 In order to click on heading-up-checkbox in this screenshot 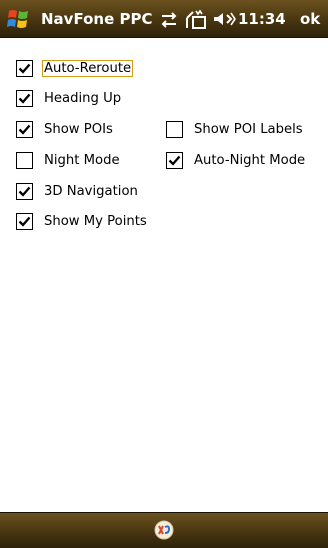, I will do `click(24, 98)`.